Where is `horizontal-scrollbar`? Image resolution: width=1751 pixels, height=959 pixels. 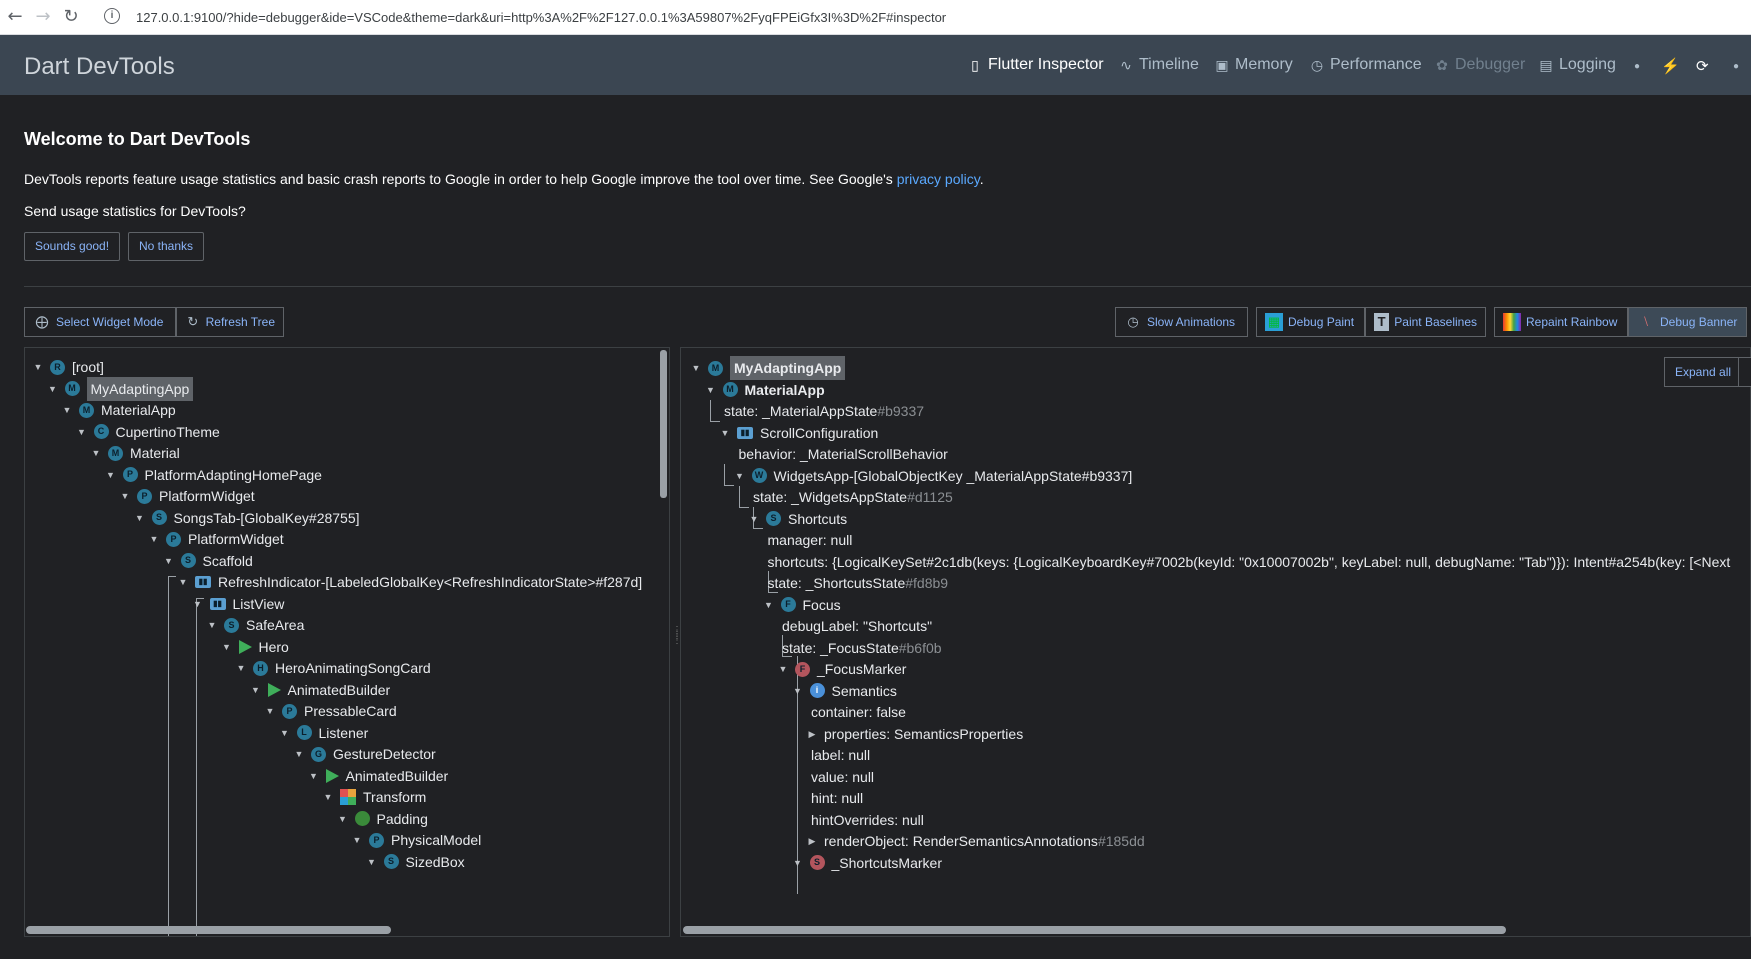
horizontal-scrollbar is located at coordinates (208, 930).